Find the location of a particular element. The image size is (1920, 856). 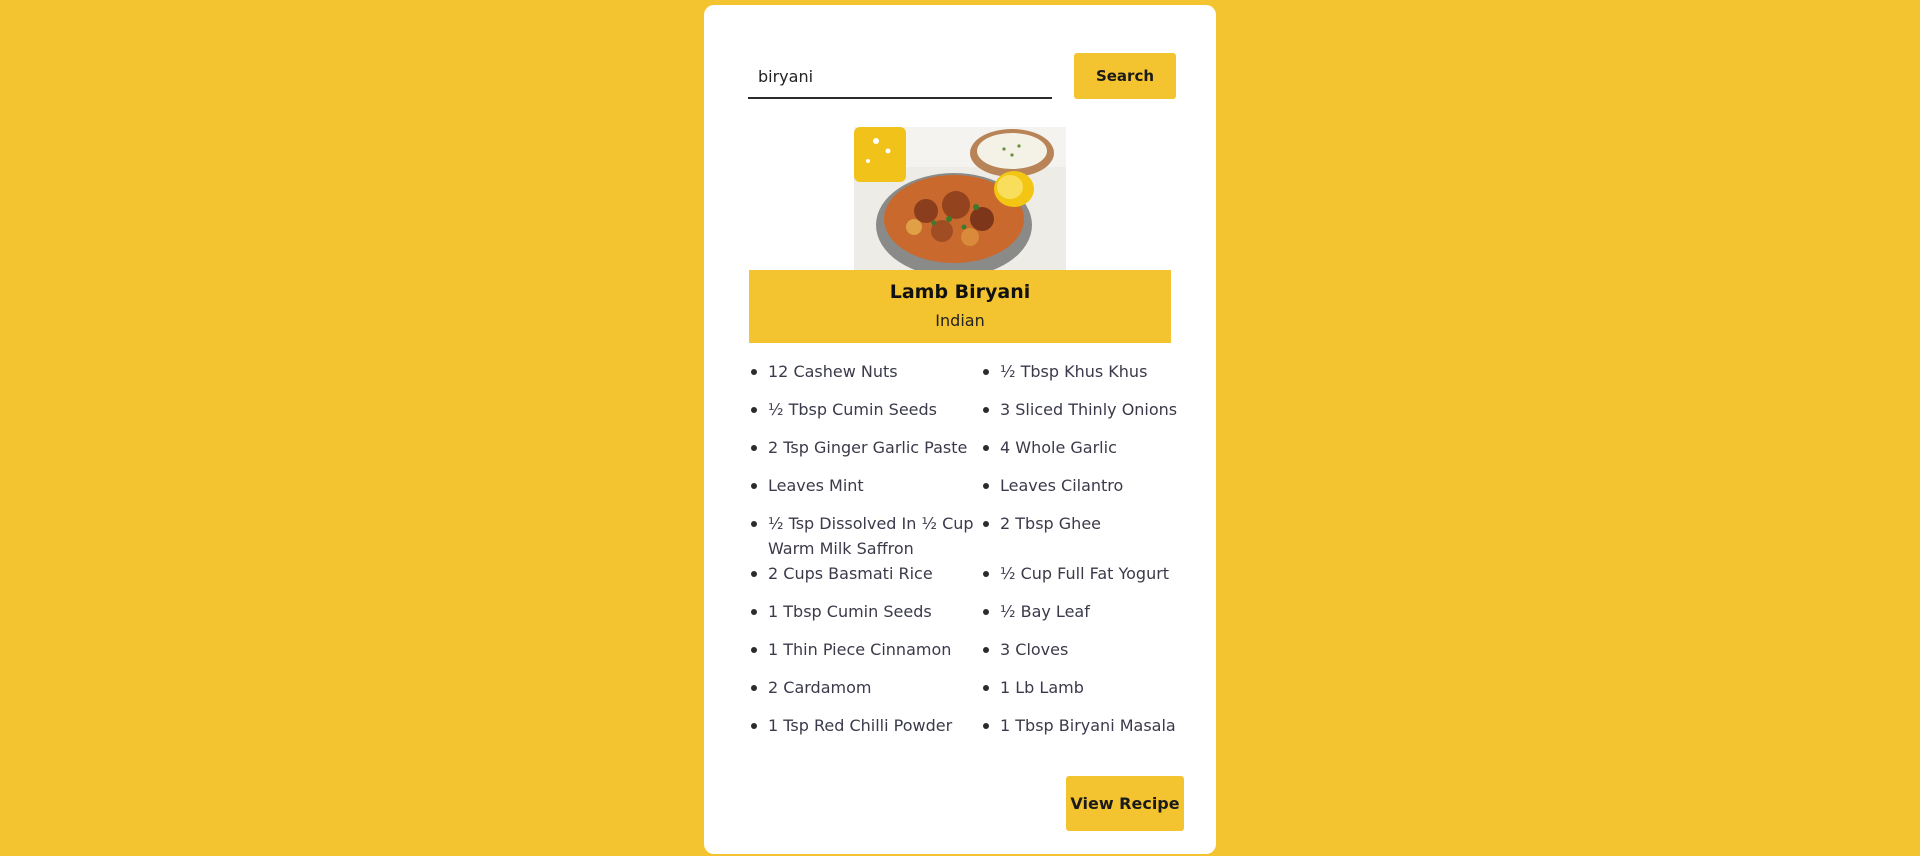

search-input is located at coordinates (900, 77).